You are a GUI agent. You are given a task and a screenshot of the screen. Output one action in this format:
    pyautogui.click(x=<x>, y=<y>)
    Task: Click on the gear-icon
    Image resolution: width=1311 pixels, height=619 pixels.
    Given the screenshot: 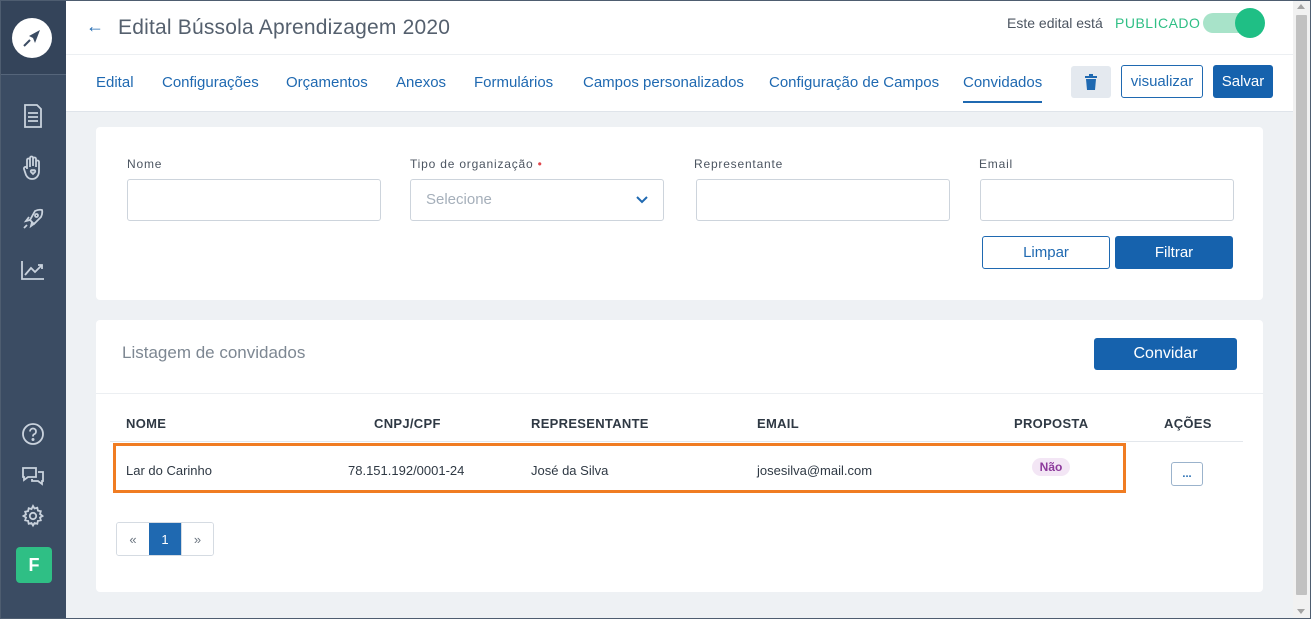 What is the action you would take?
    pyautogui.click(x=33, y=516)
    